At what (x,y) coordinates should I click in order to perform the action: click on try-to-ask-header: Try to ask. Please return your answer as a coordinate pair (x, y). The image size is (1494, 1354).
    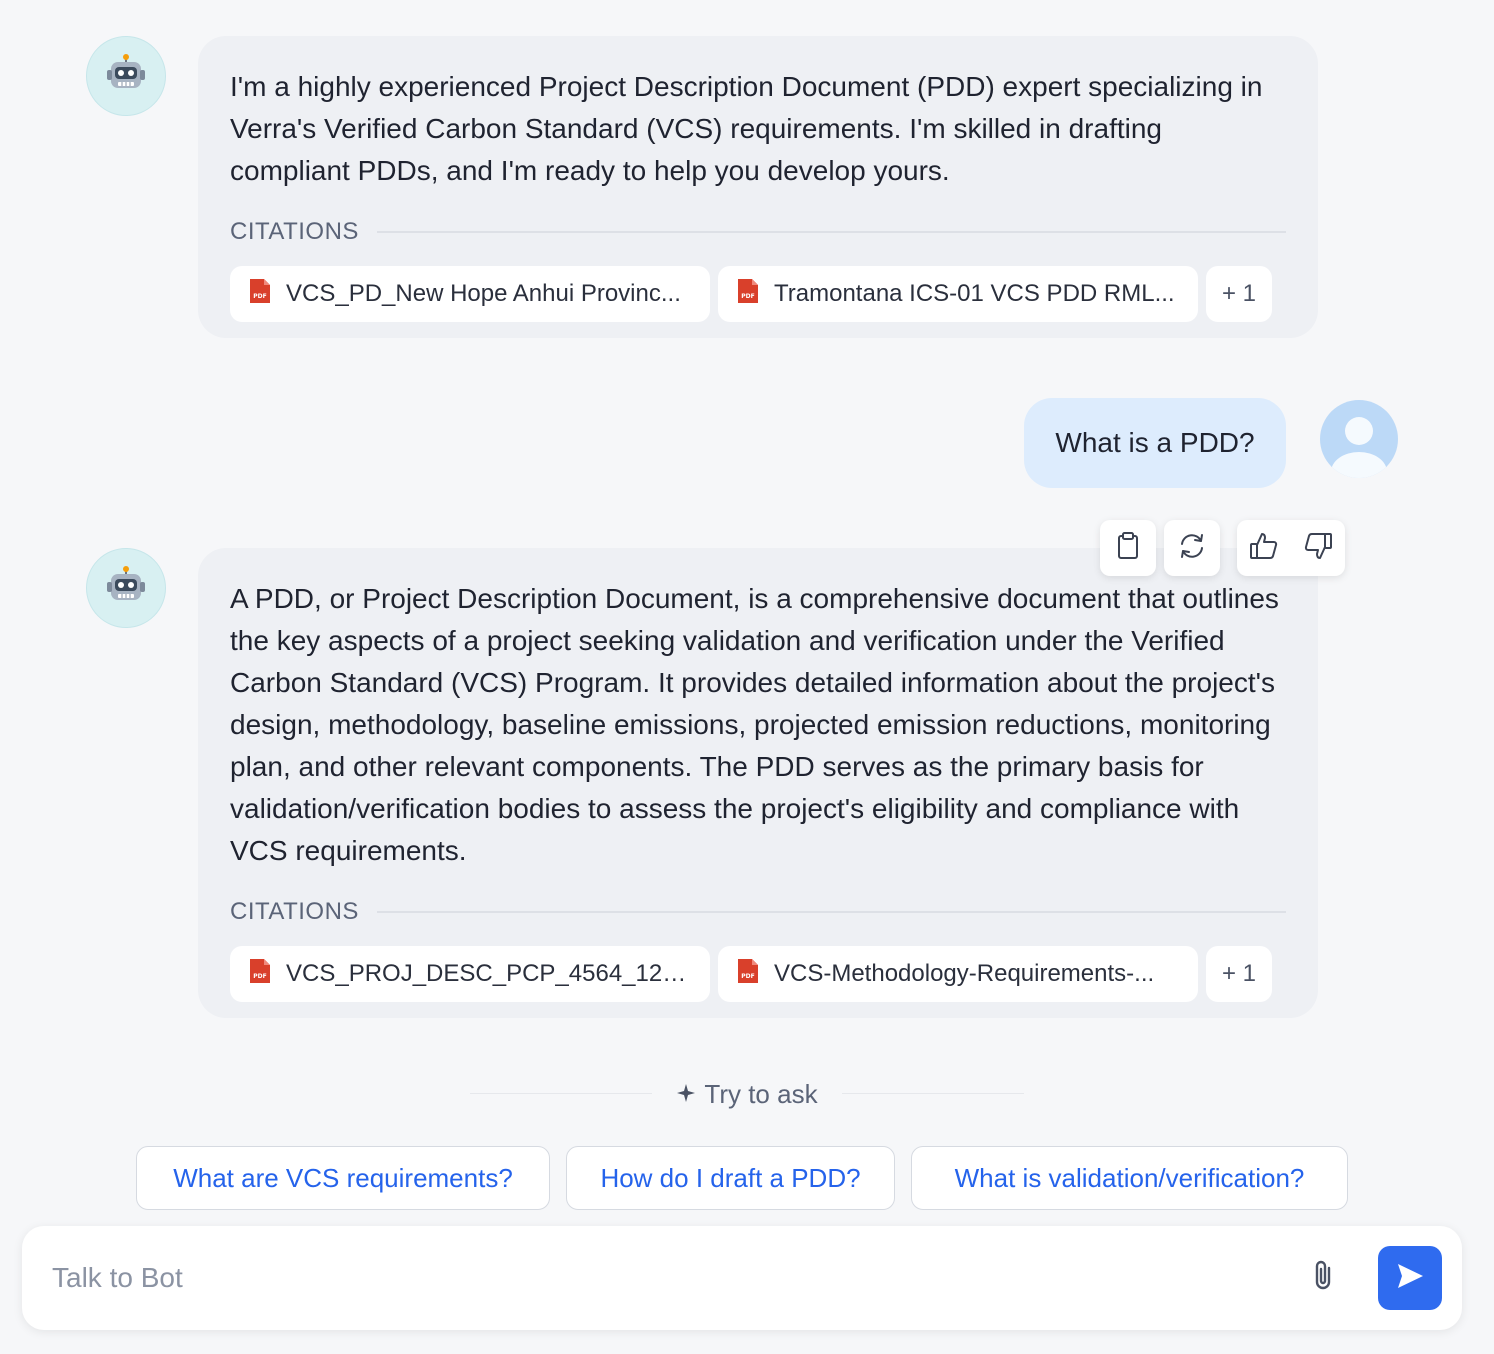
    Looking at the image, I should click on (747, 1094).